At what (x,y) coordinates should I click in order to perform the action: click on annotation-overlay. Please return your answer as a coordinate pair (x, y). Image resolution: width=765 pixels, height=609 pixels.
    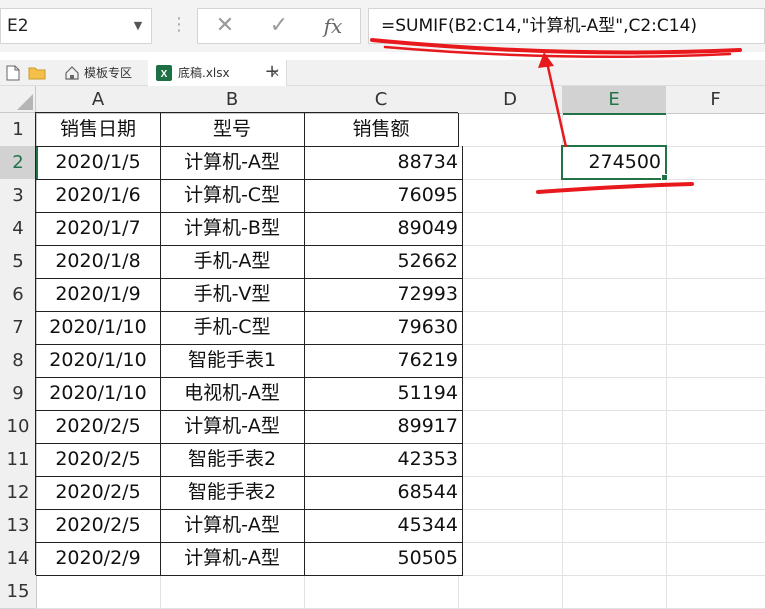
    Looking at the image, I should click on (556, 116).